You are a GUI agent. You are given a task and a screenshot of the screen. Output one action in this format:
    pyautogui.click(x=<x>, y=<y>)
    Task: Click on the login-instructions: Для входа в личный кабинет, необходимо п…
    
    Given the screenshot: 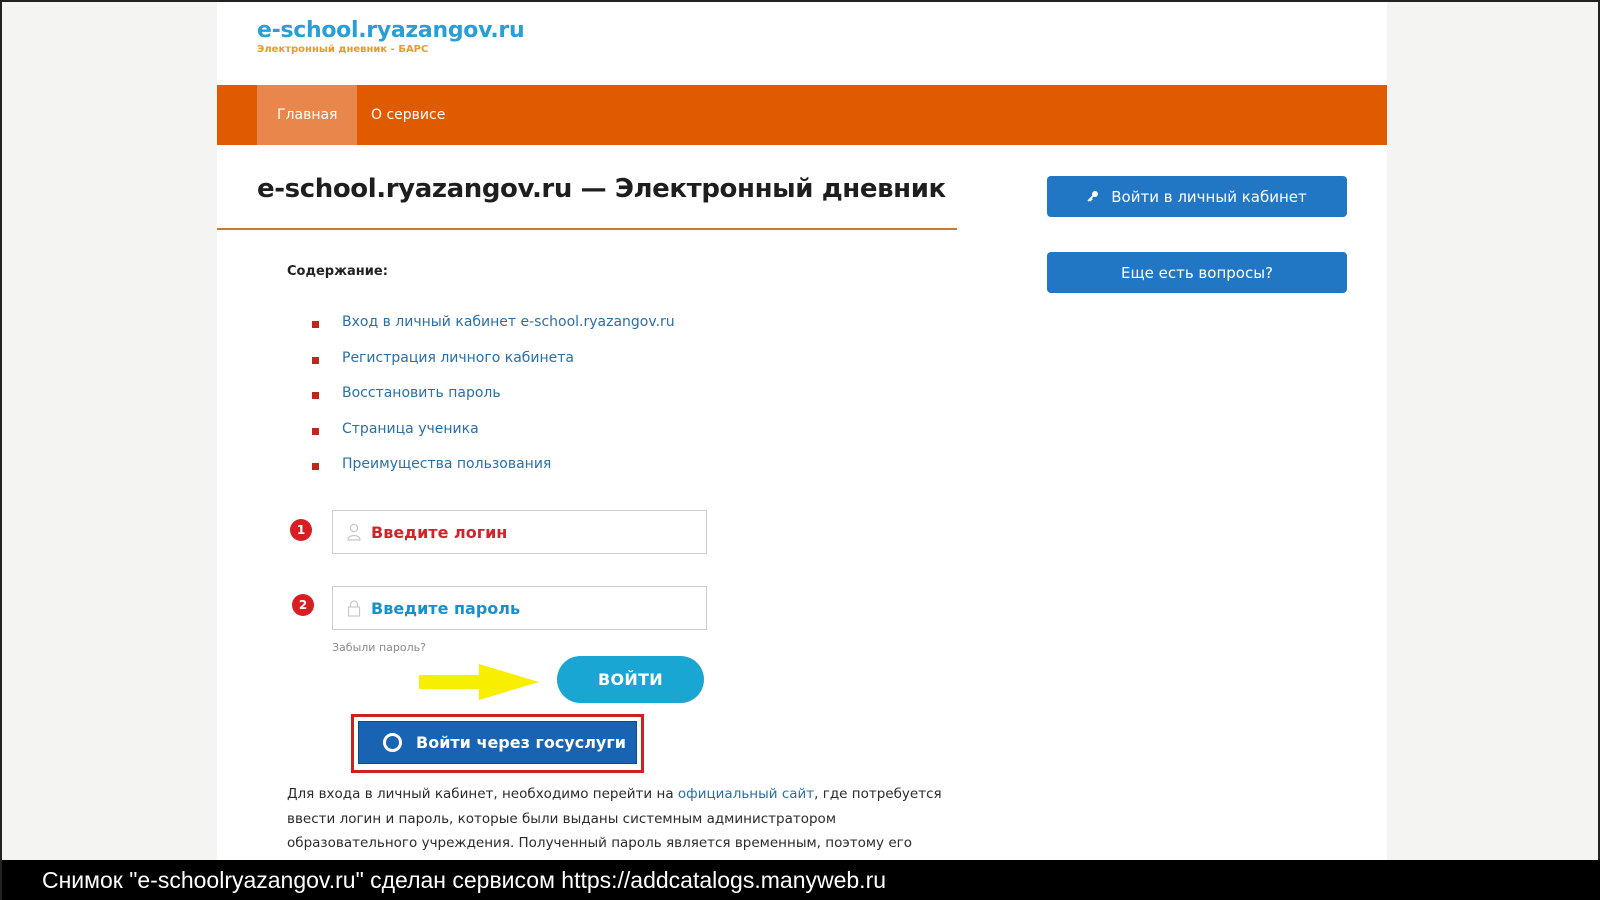 What is the action you would take?
    pyautogui.click(x=622, y=821)
    